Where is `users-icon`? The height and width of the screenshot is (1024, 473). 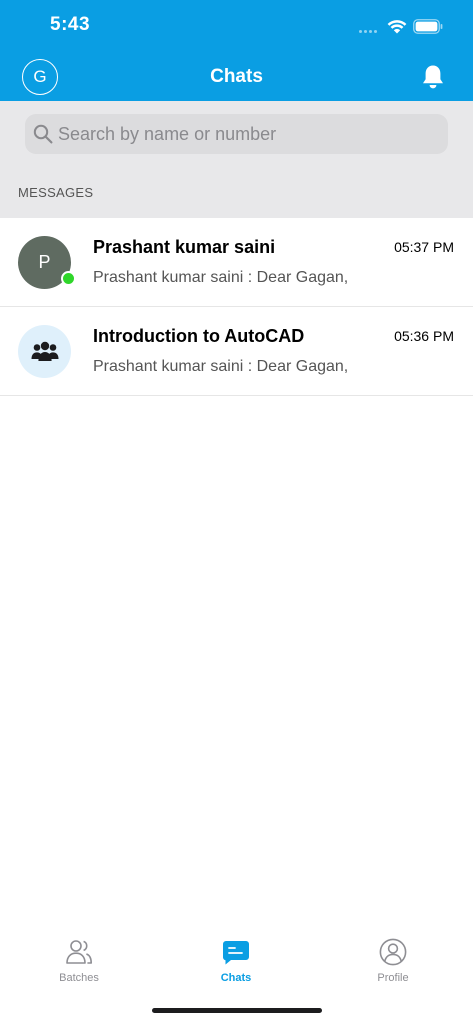 users-icon is located at coordinates (79, 952).